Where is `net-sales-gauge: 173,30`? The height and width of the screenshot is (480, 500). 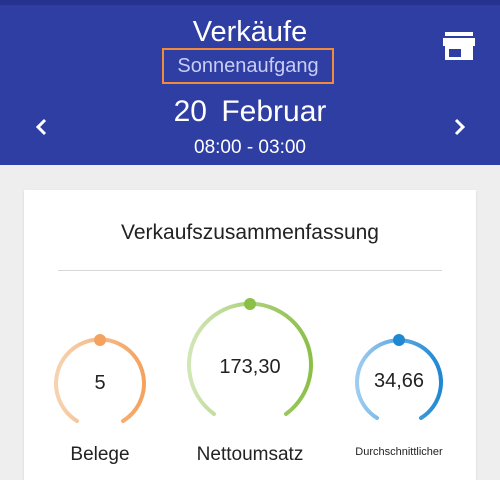
net-sales-gauge: 173,30 is located at coordinates (250, 364).